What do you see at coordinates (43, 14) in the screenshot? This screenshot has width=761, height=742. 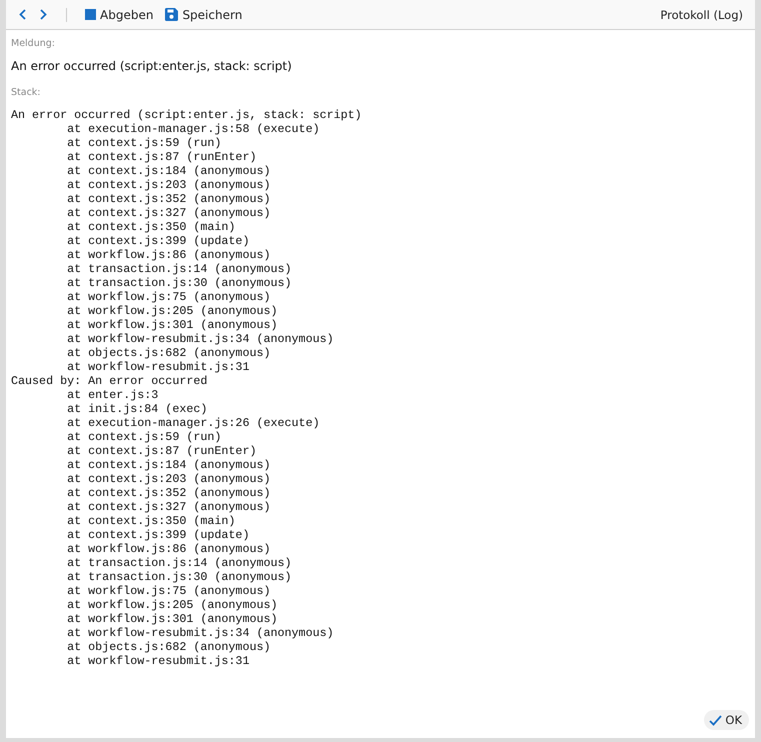 I see `chevron-right-icon` at bounding box center [43, 14].